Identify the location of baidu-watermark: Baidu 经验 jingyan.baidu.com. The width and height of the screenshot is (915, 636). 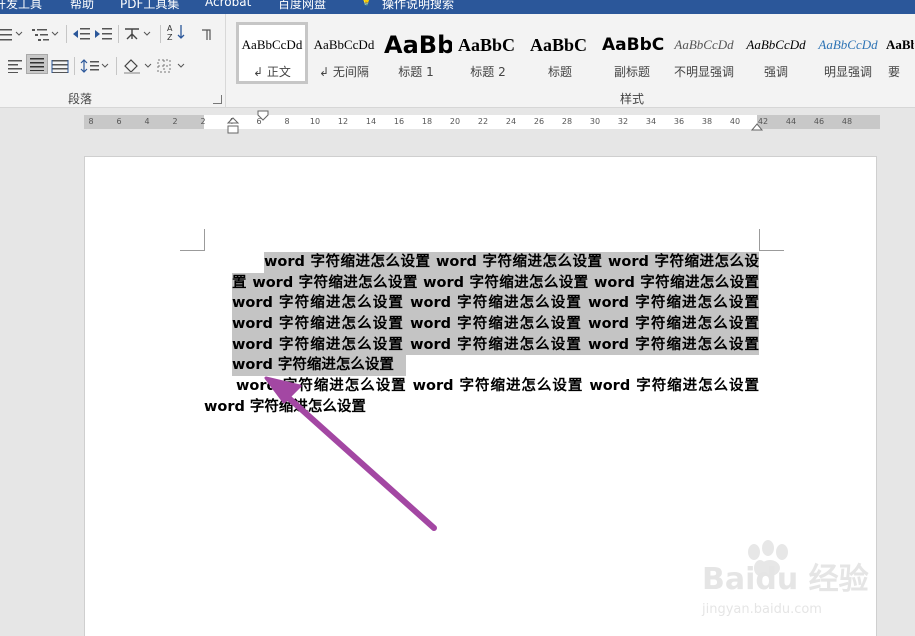
(800, 585).